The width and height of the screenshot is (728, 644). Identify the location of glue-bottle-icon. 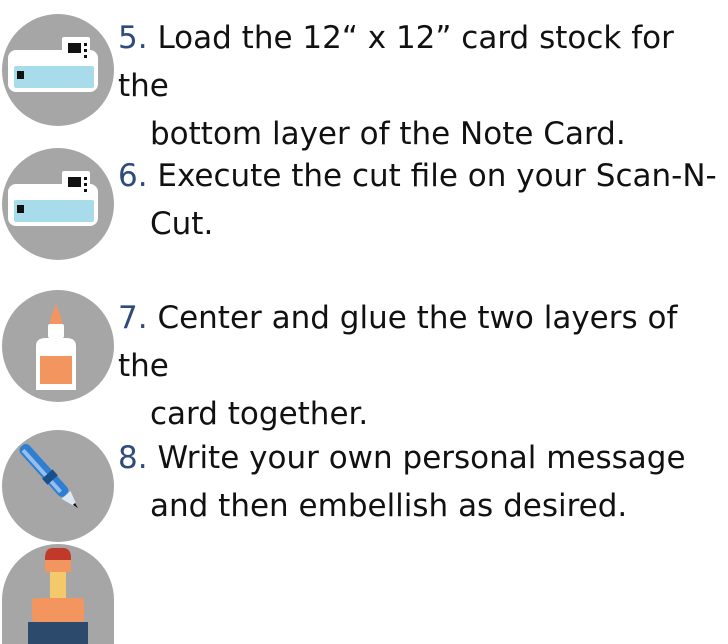
(58, 346).